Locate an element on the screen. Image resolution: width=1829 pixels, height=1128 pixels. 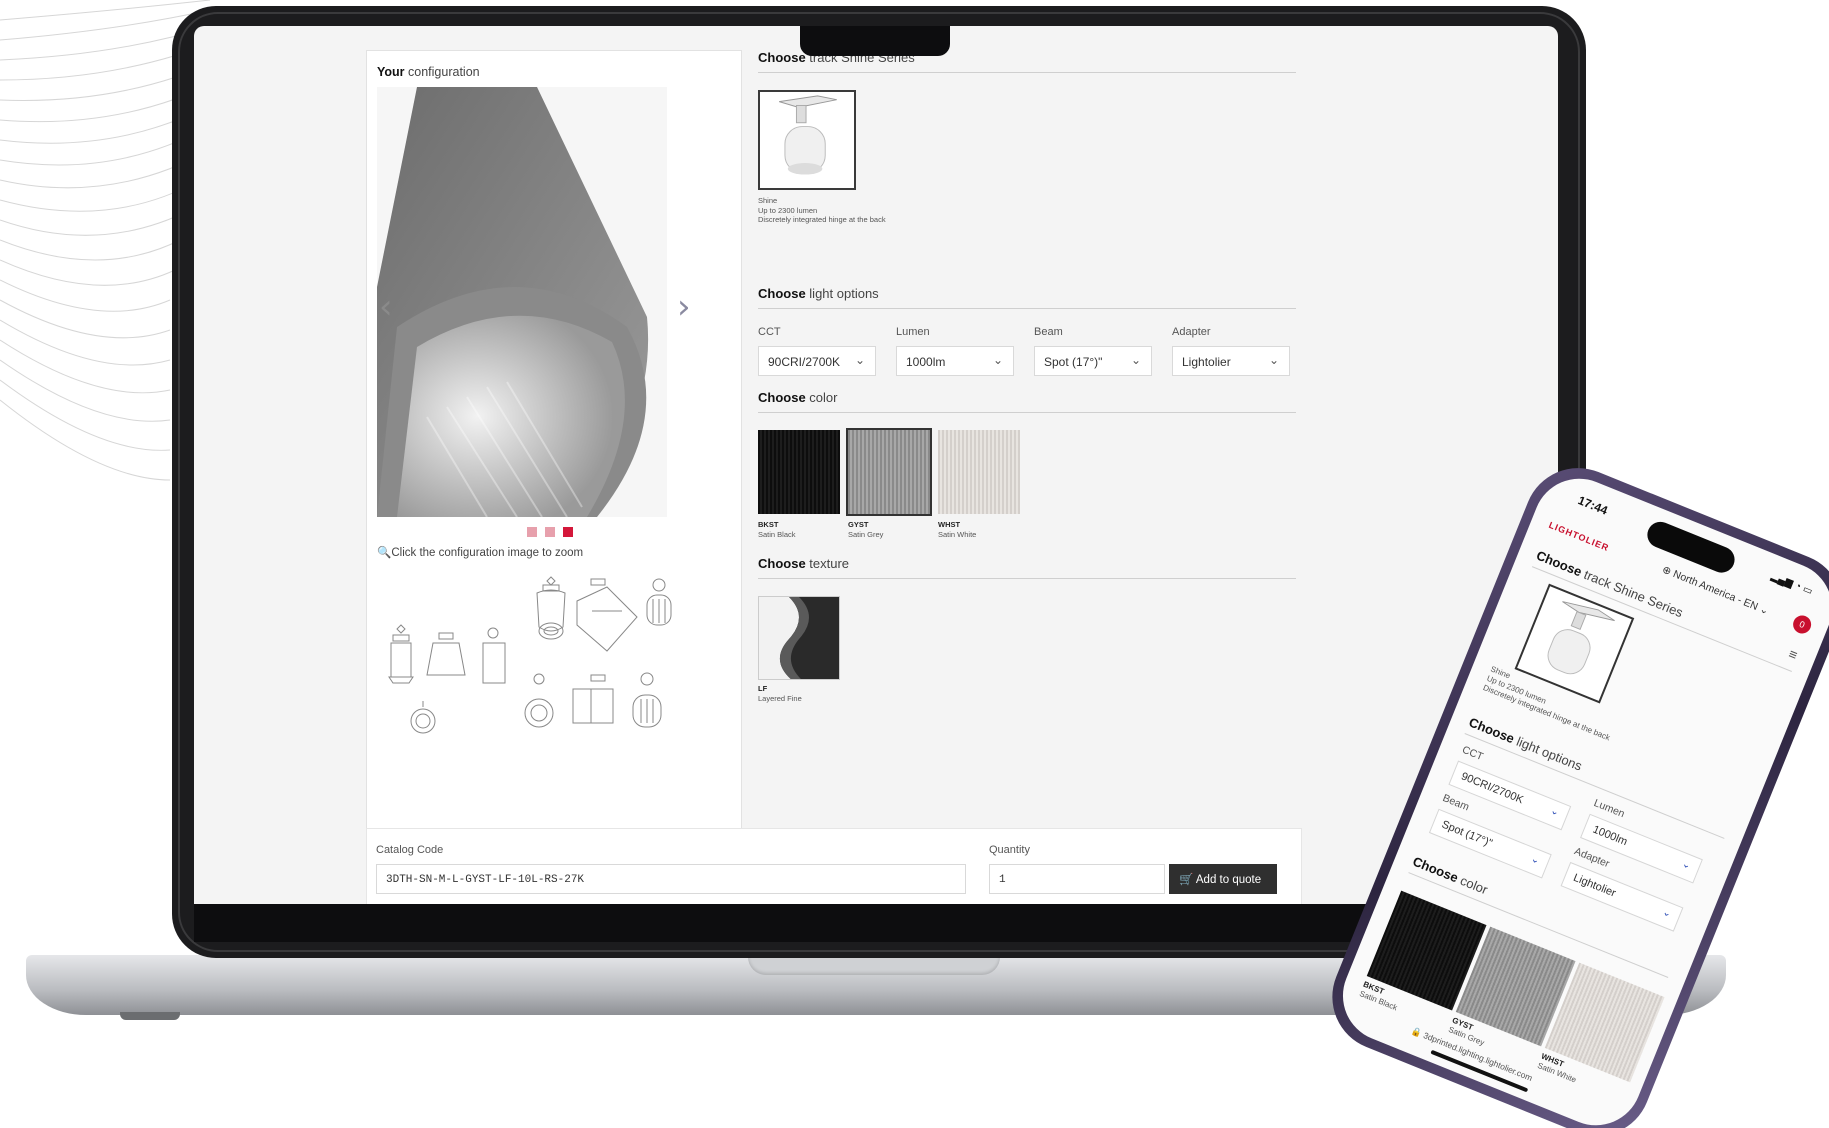
lumen-value: 1000lm is located at coordinates (926, 362).